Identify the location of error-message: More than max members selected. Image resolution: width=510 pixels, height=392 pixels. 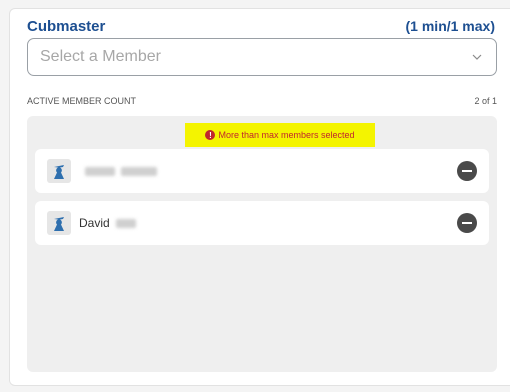
(286, 135).